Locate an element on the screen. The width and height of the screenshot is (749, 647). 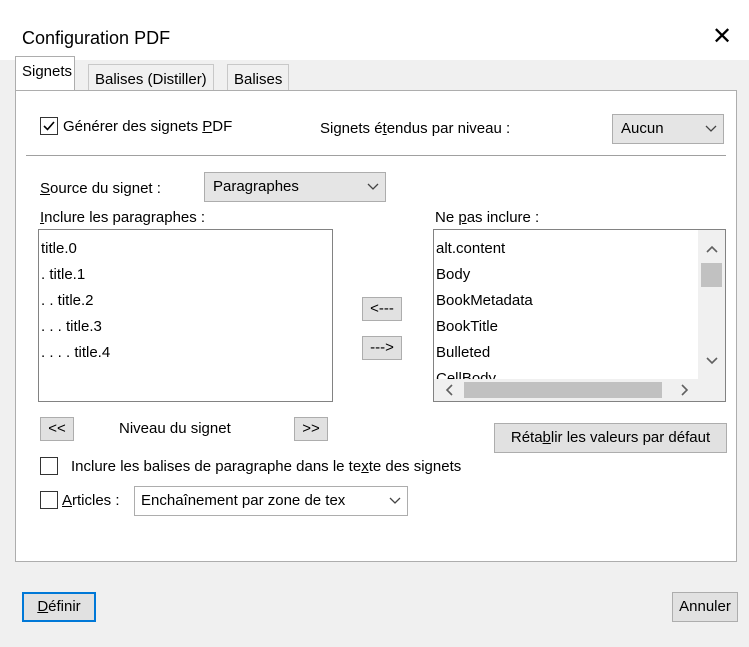
scroll-down-icon is located at coordinates (712, 361).